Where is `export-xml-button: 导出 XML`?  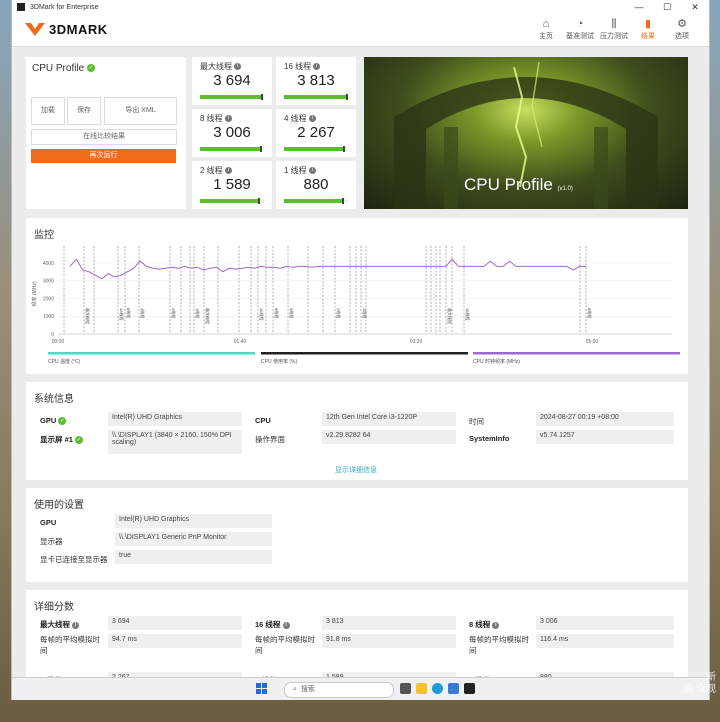
export-xml-button: 导出 XML is located at coordinates (140, 111).